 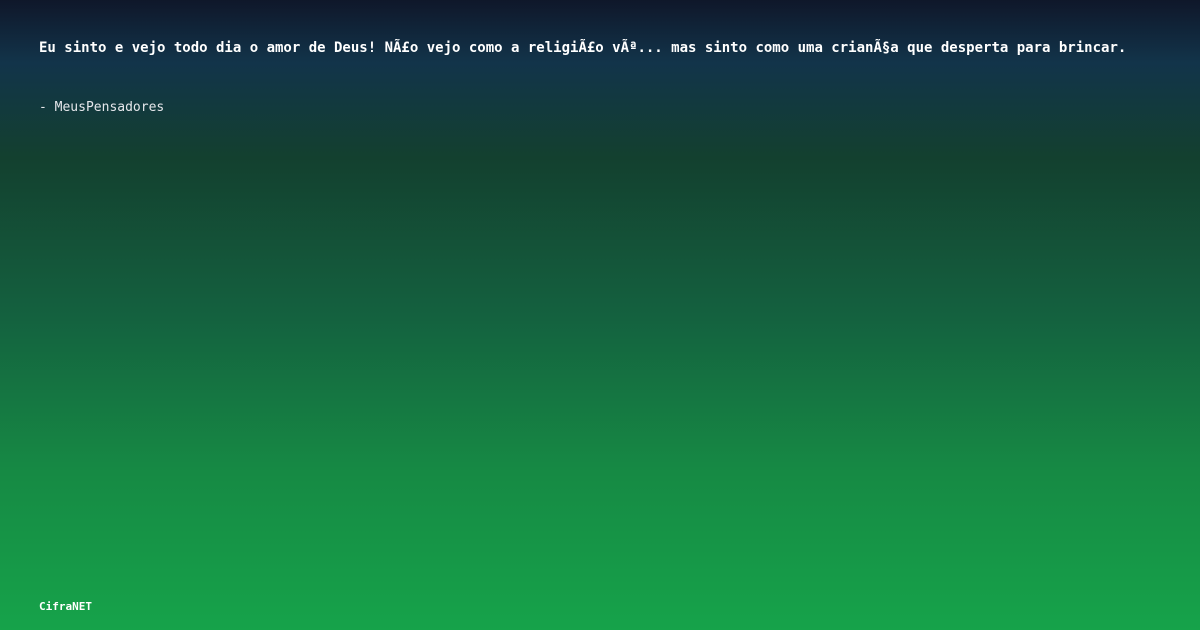 What do you see at coordinates (102, 107) in the screenshot?
I see `quote-author: - MeusPensadores` at bounding box center [102, 107].